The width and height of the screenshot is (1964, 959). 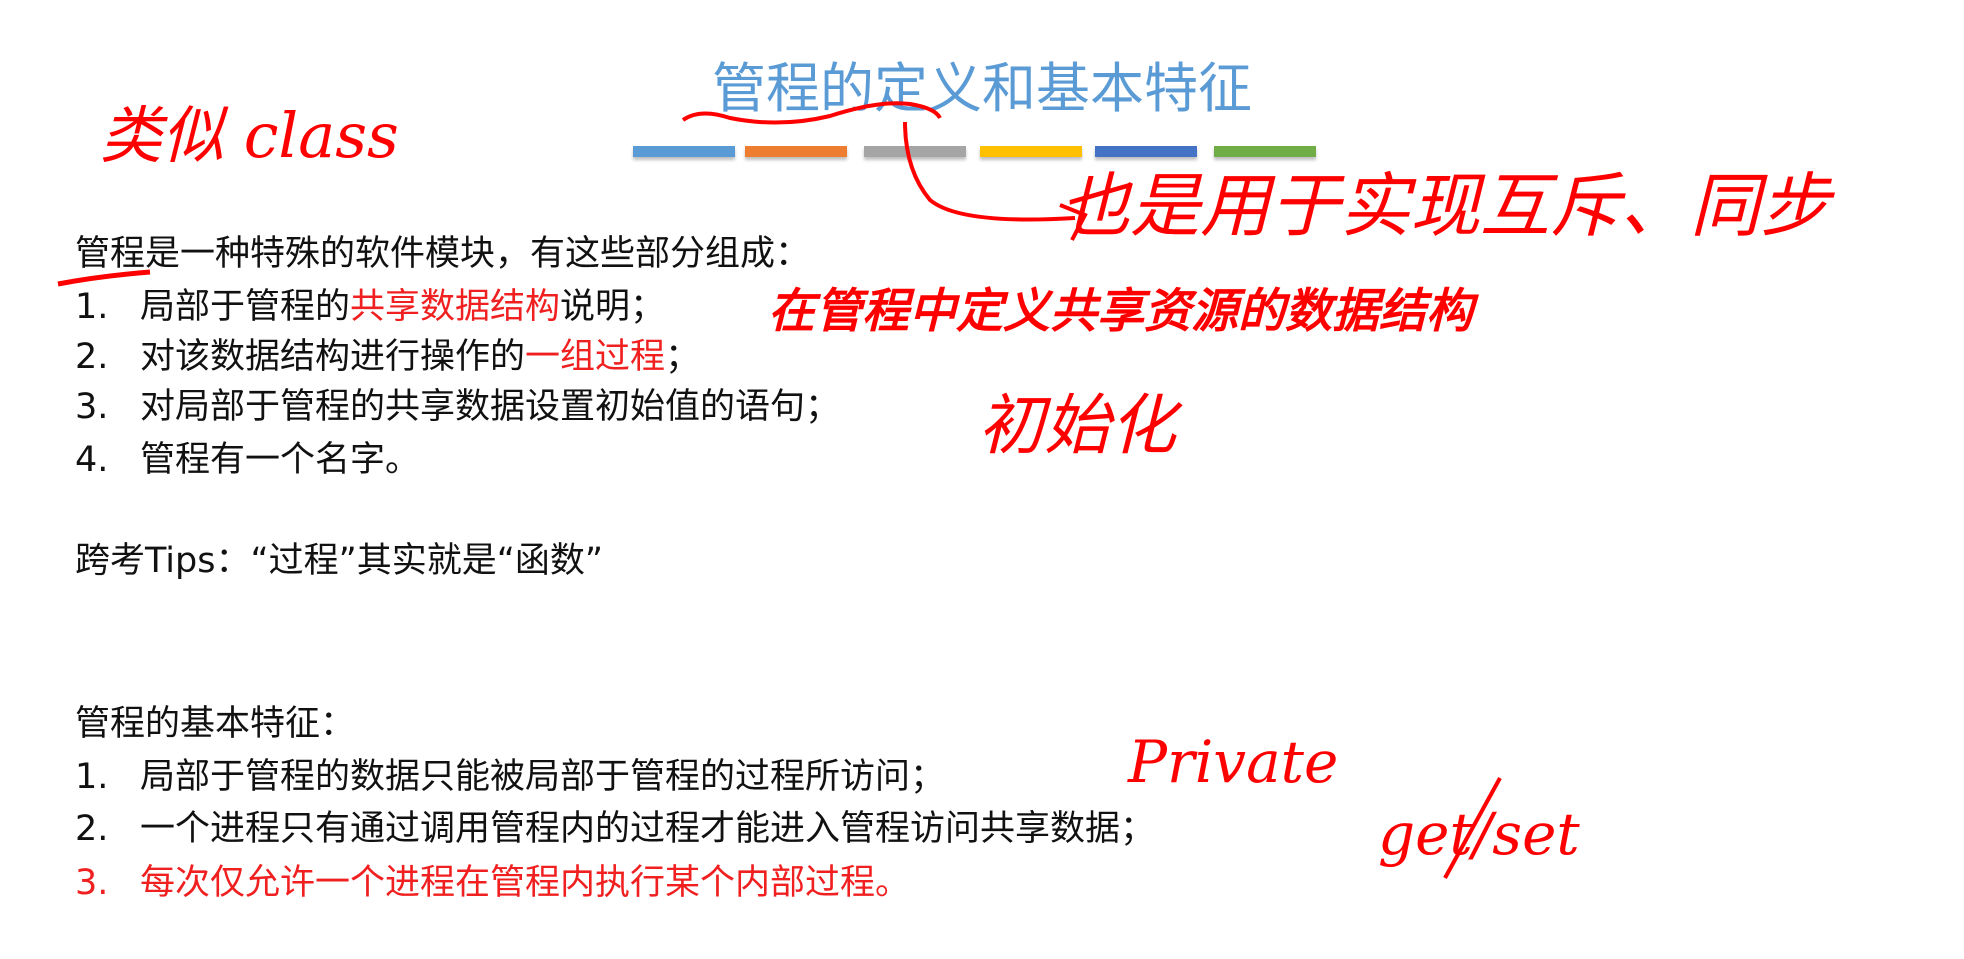 What do you see at coordinates (1445, 206) in the screenshot?
I see `mutex-note: 也是用于实现互斥、同步` at bounding box center [1445, 206].